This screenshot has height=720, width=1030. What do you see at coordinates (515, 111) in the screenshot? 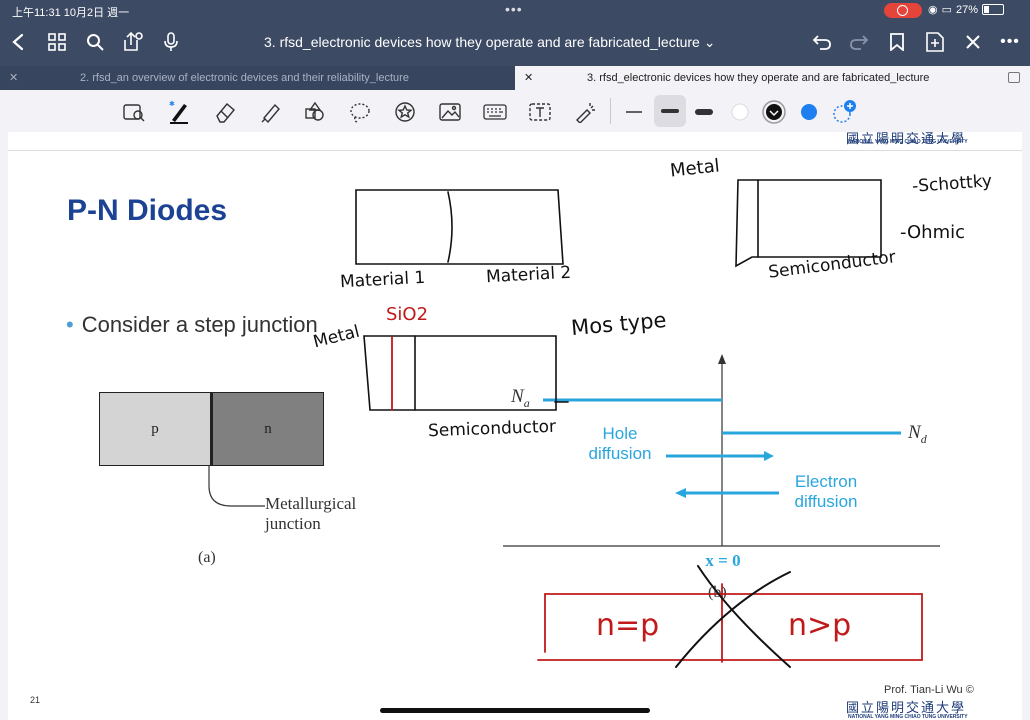
I see `annotation-toolbar` at bounding box center [515, 111].